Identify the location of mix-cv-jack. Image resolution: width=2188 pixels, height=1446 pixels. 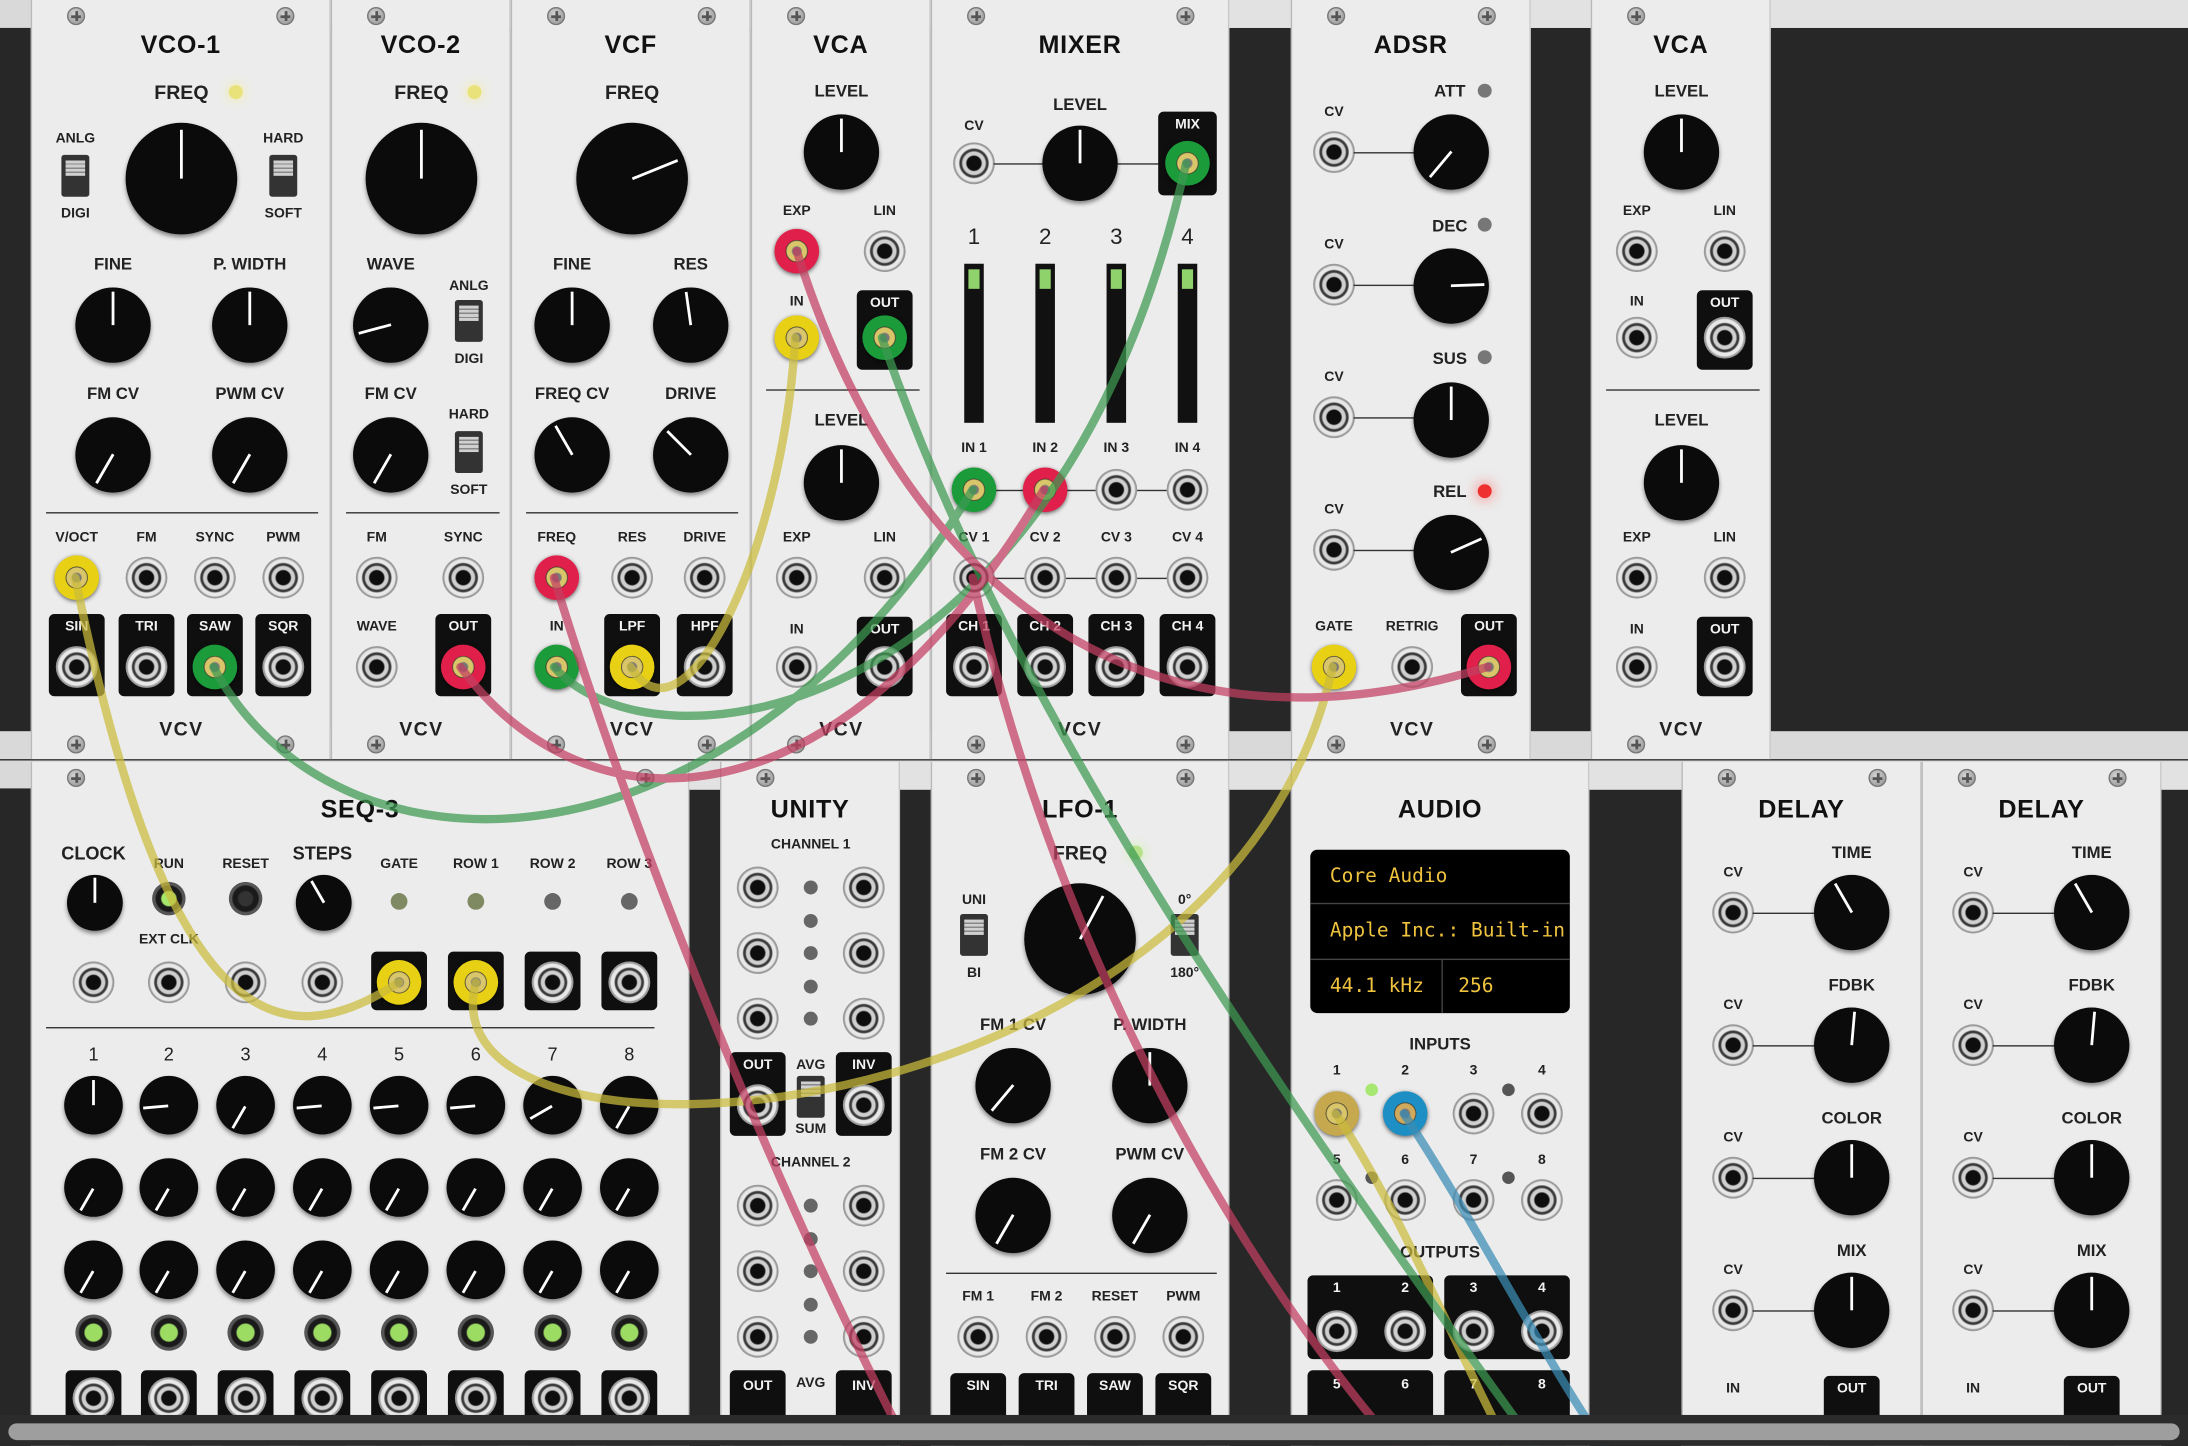
(974, 163).